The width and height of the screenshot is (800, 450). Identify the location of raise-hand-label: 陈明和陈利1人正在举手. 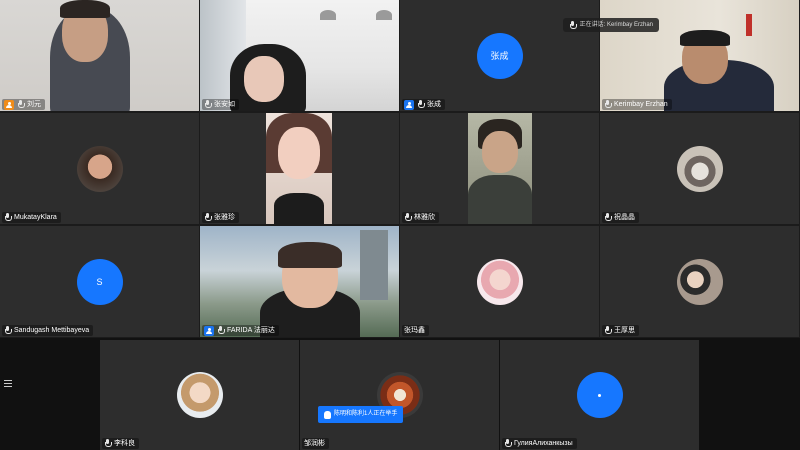
(366, 414).